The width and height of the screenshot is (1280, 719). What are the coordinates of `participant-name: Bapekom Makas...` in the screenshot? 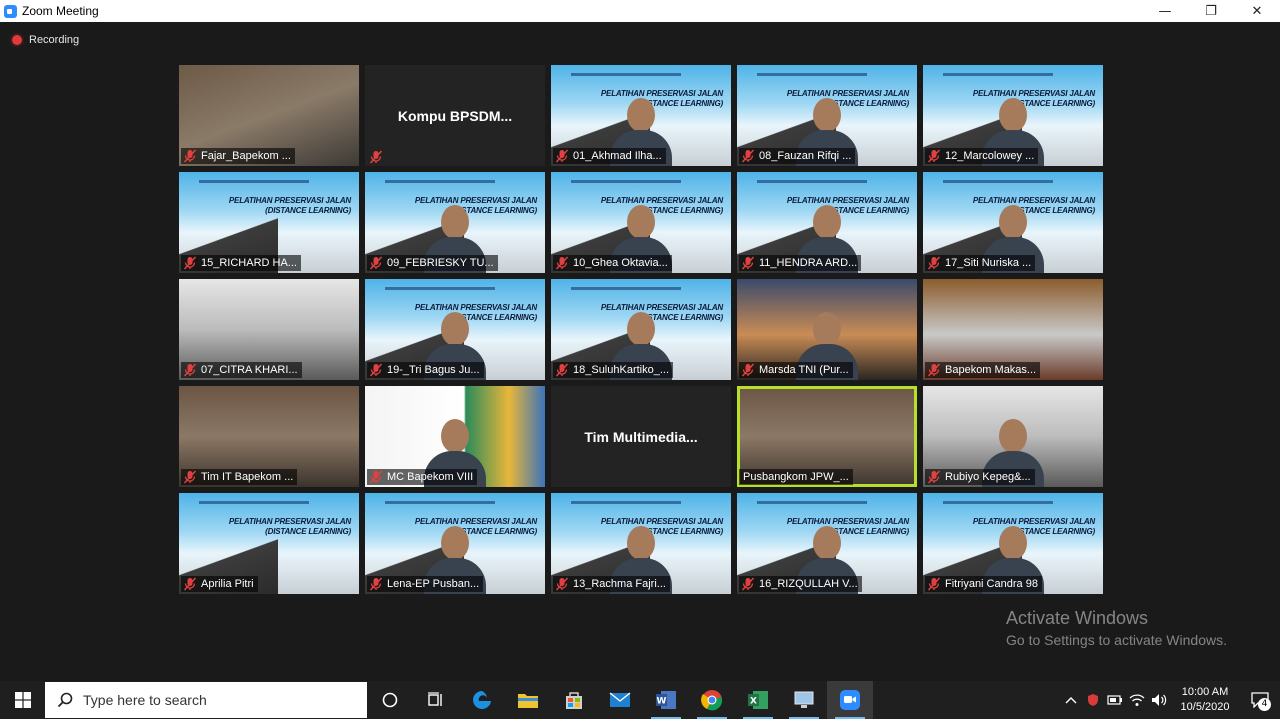 It's located at (991, 370).